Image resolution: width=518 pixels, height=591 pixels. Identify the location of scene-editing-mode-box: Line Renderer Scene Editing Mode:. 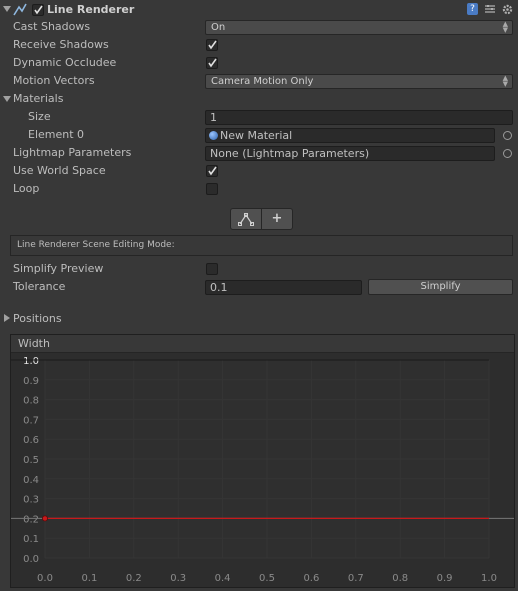
(261, 245).